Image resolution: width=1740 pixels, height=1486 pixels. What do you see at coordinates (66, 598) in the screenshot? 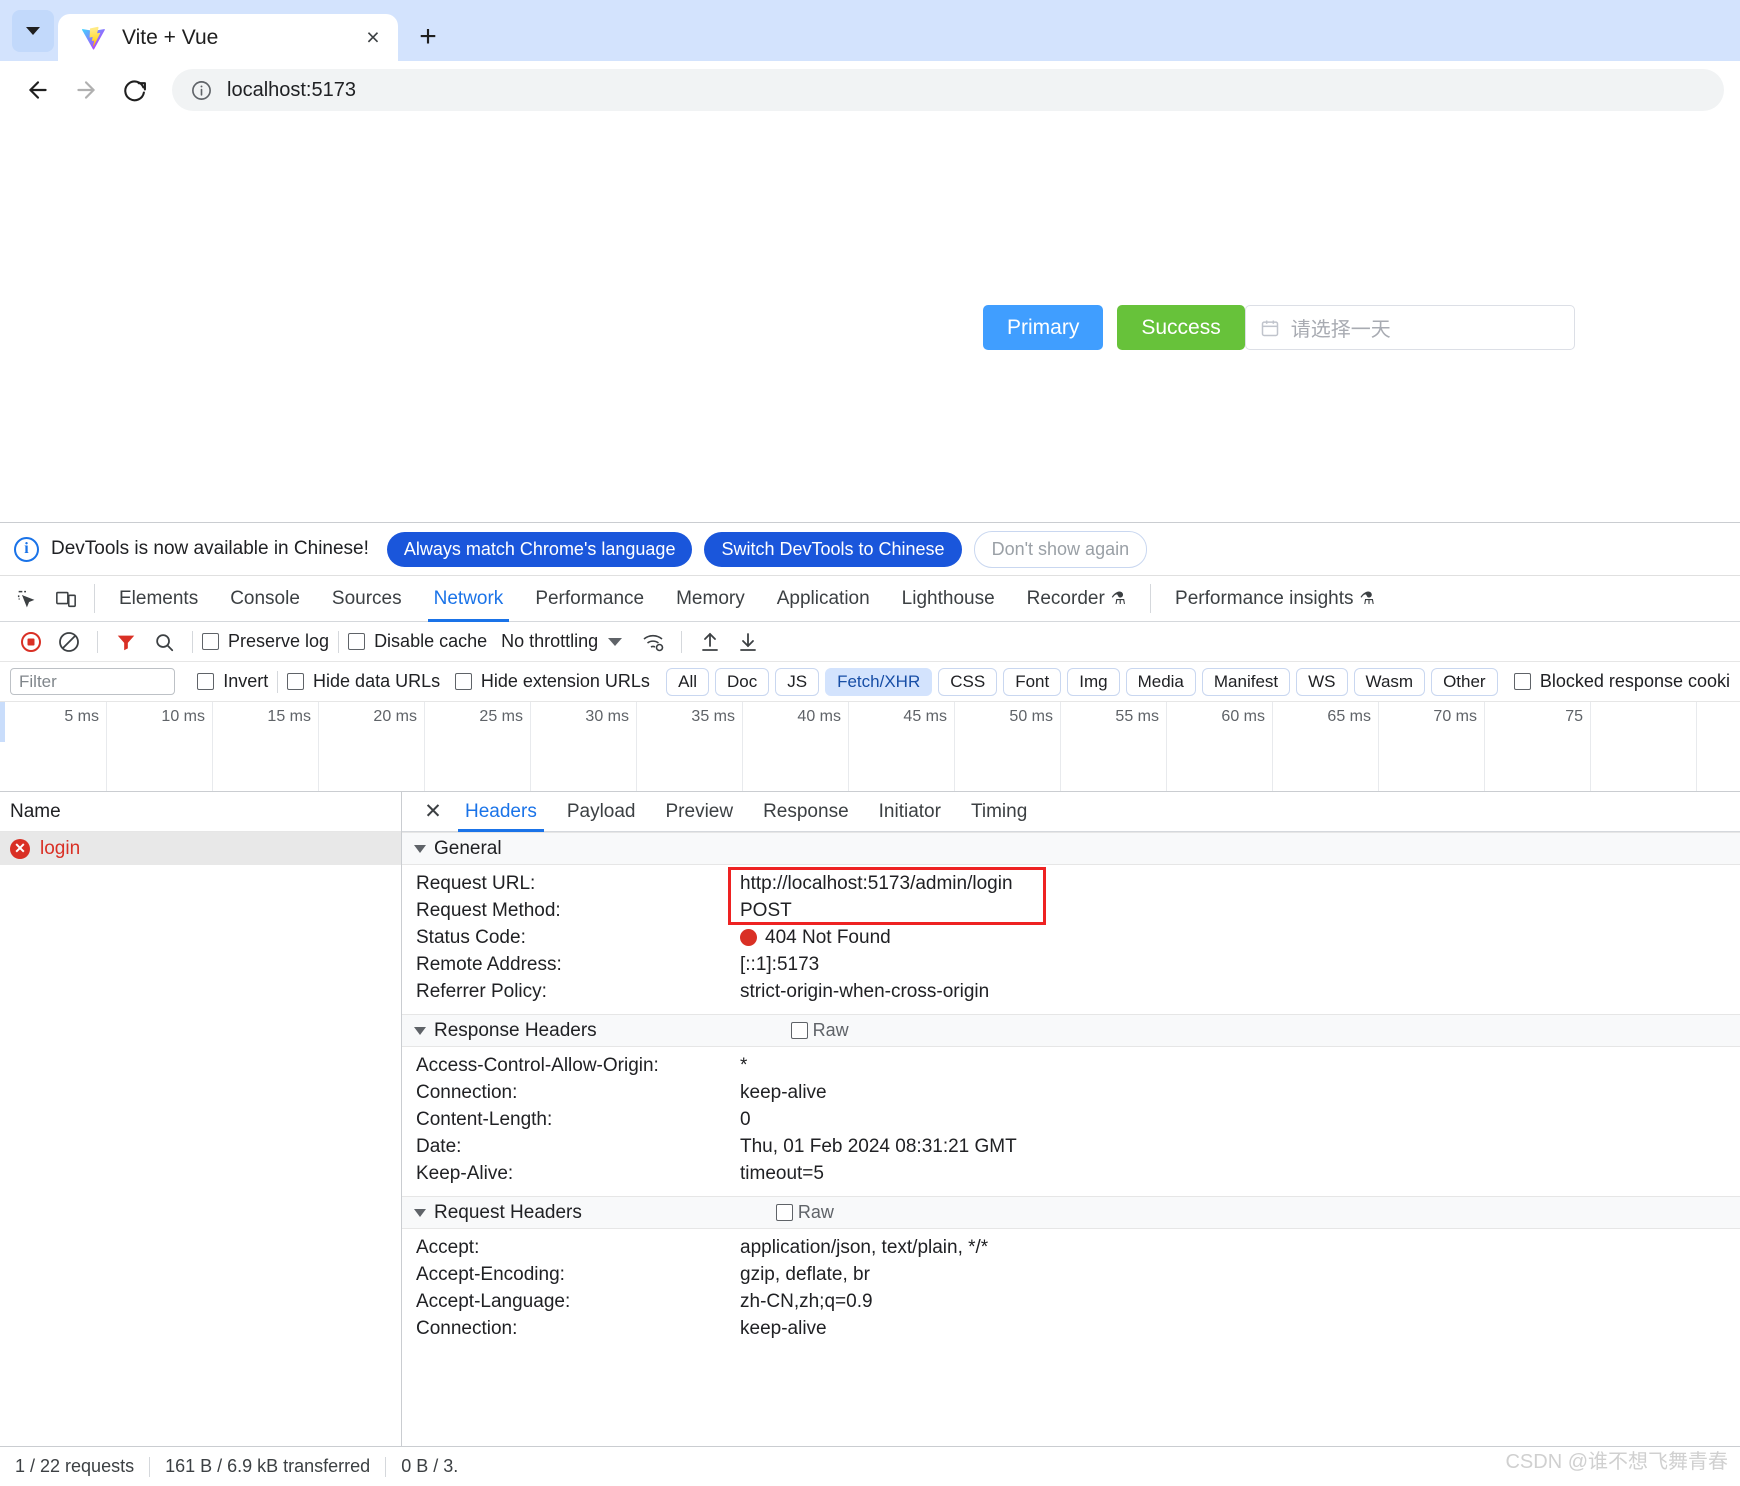
I see `device-toolbar-icon` at bounding box center [66, 598].